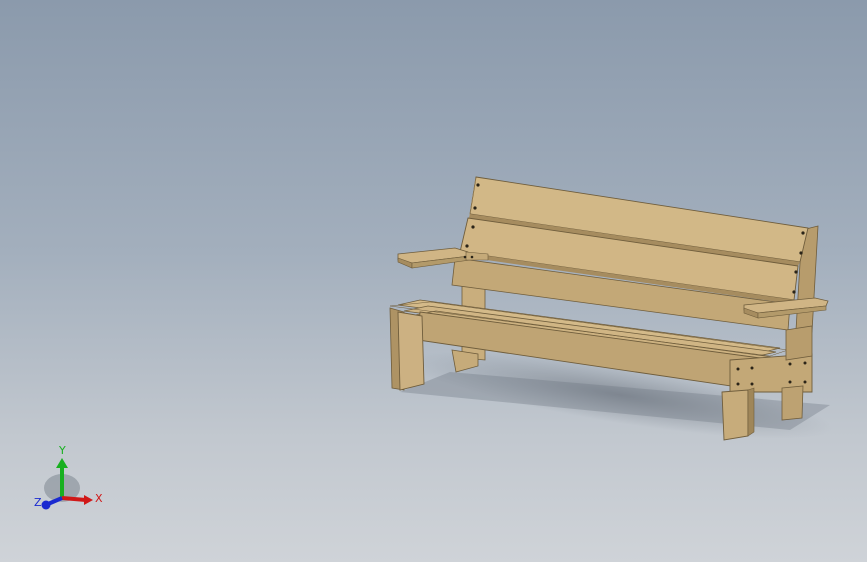  I want to click on x-axis-arrow-icon, so click(88, 500).